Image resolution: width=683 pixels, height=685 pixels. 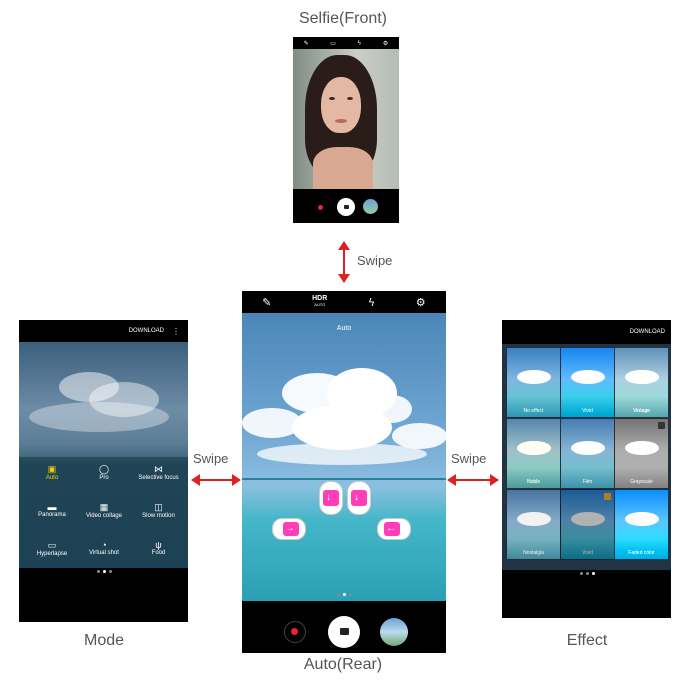 What do you see at coordinates (587, 640) in the screenshot?
I see `caption-effect: Effect` at bounding box center [587, 640].